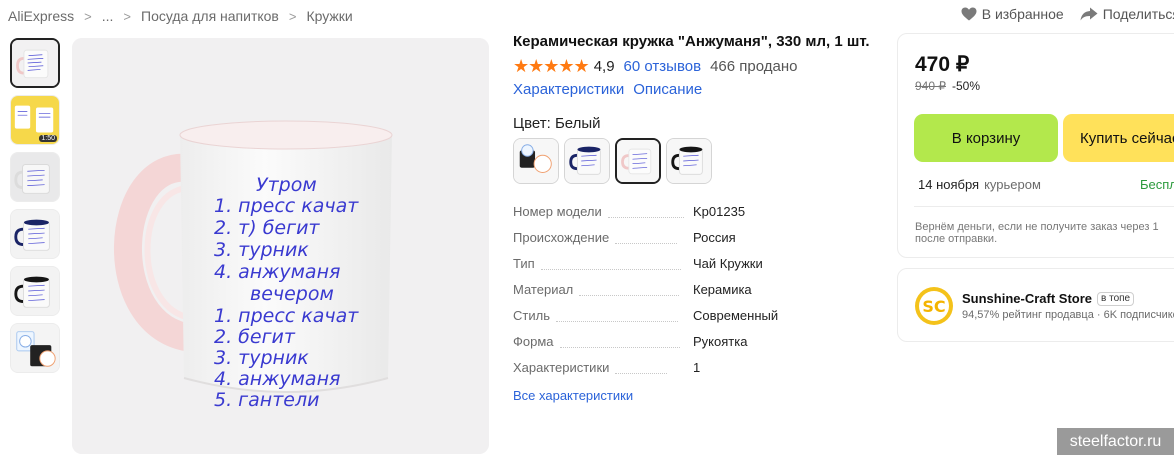 The height and width of the screenshot is (455, 1174). Describe the element at coordinates (736, 315) in the screenshot. I see `spec-value: Современный` at that location.